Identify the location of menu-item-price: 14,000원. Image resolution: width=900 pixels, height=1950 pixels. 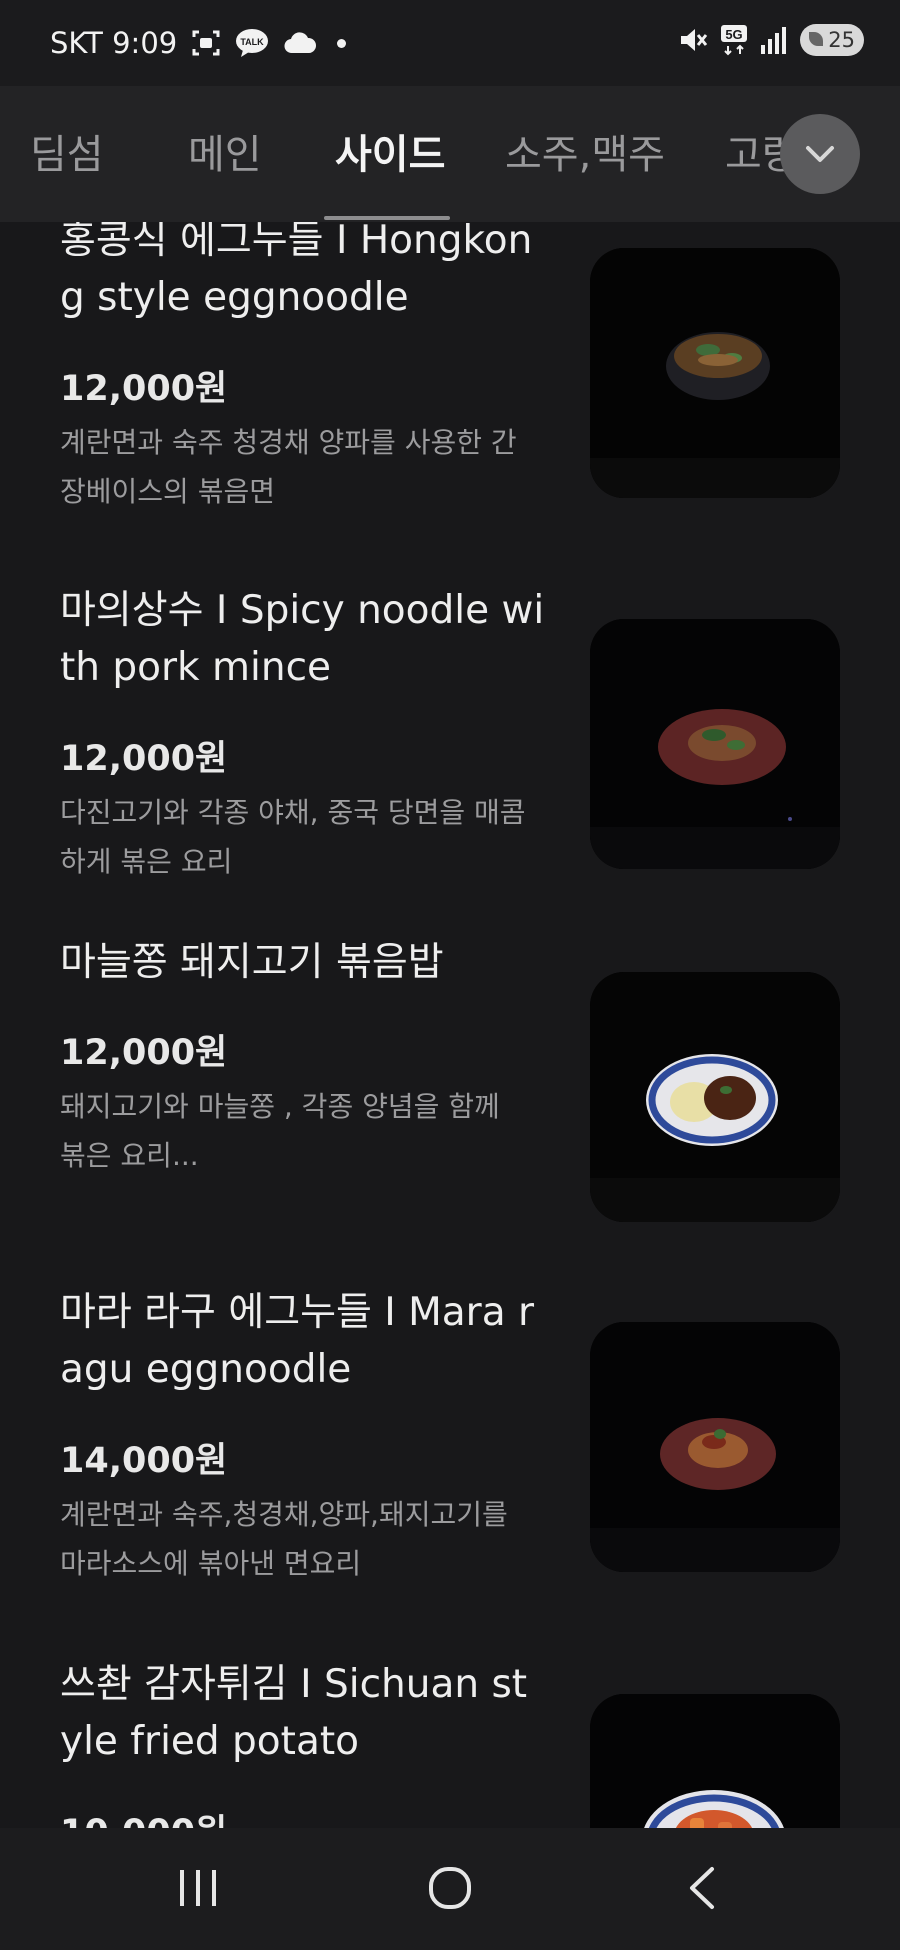
(144, 1461).